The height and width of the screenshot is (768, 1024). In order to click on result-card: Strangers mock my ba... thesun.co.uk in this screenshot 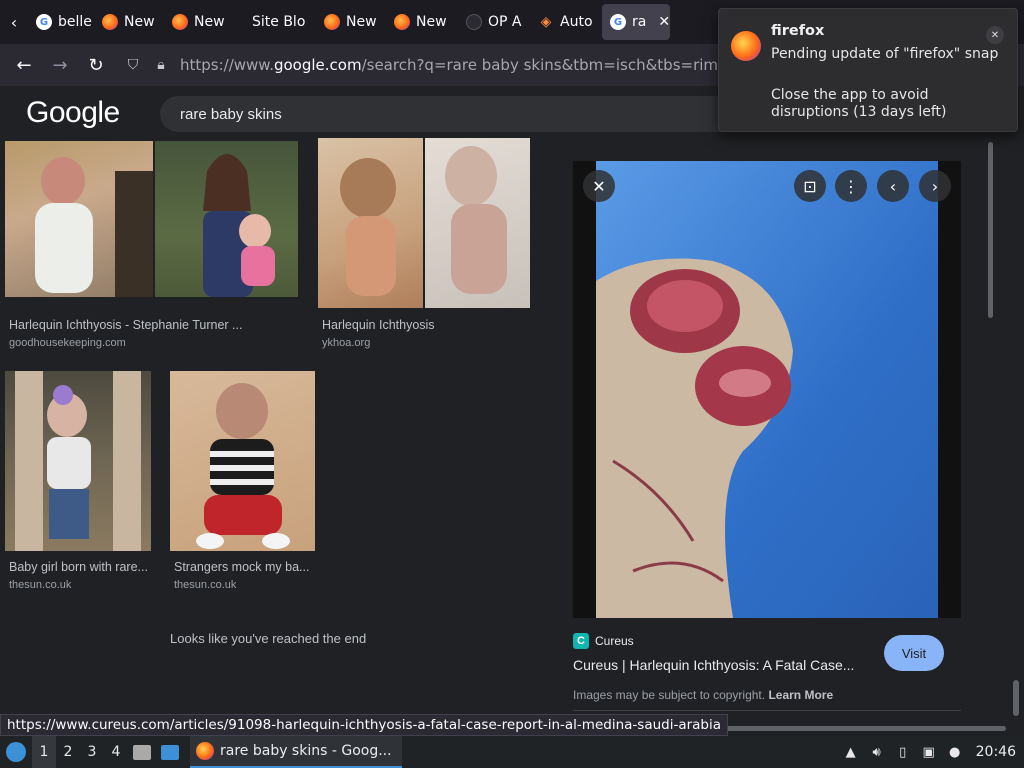, I will do `click(242, 483)`.